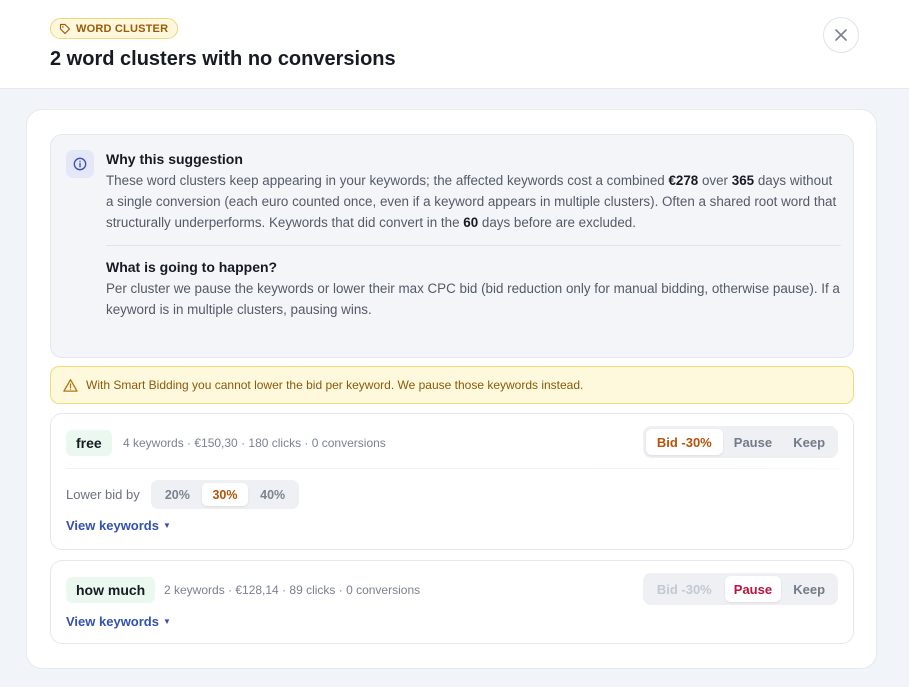 This screenshot has width=909, height=687. What do you see at coordinates (70, 385) in the screenshot?
I see `warning-icon` at bounding box center [70, 385].